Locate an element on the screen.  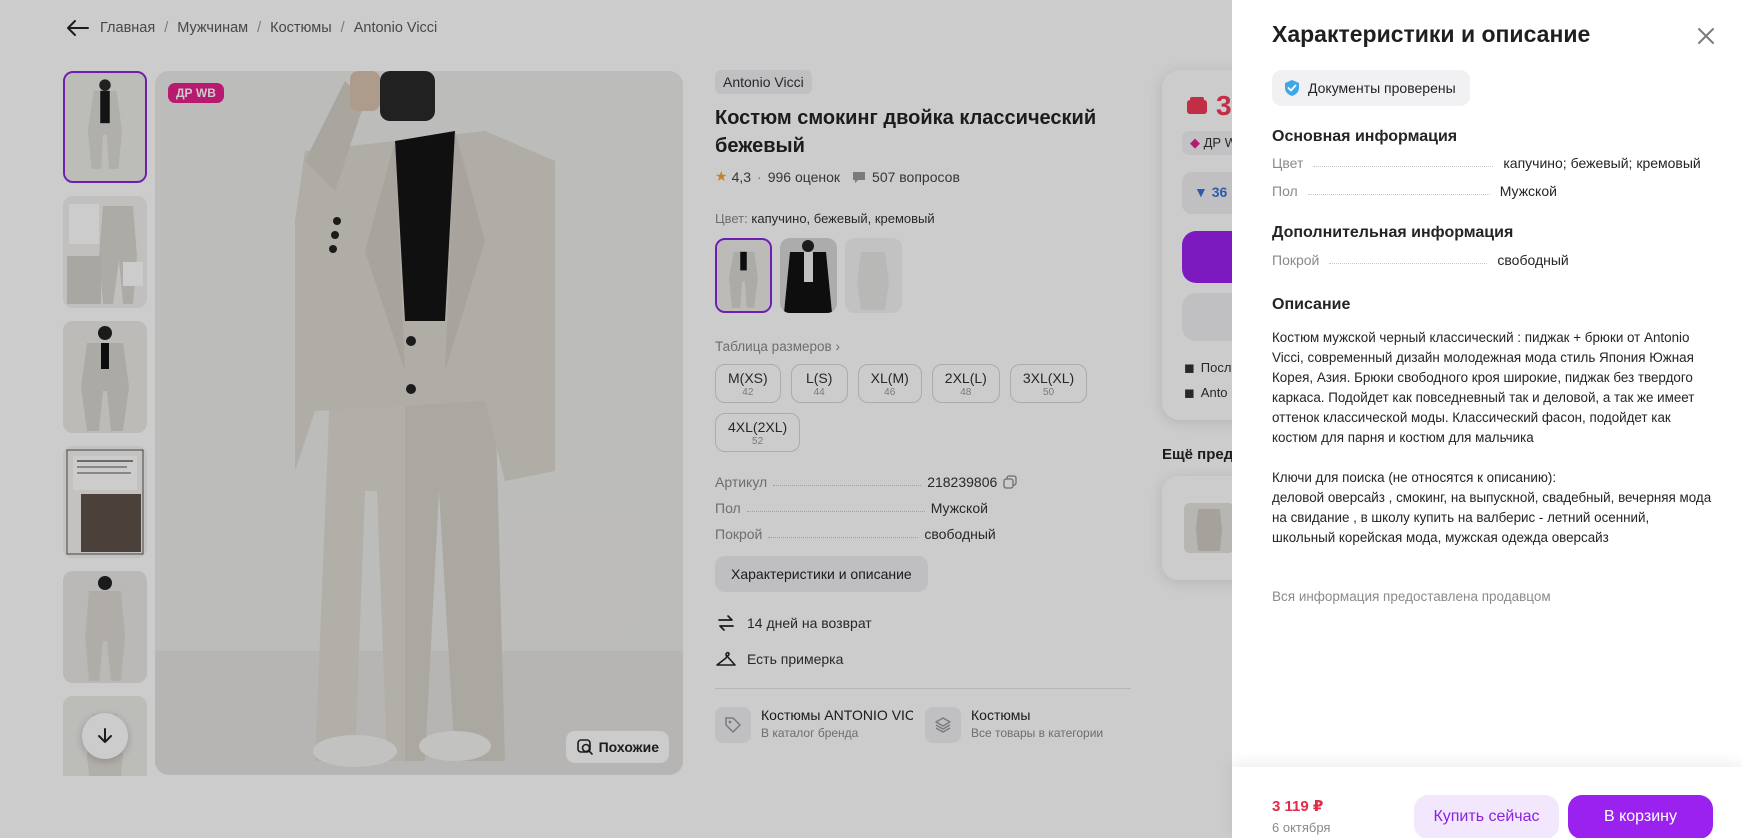
seller-note: Вся информация предоставлена продавцом is located at coordinates (1411, 596).